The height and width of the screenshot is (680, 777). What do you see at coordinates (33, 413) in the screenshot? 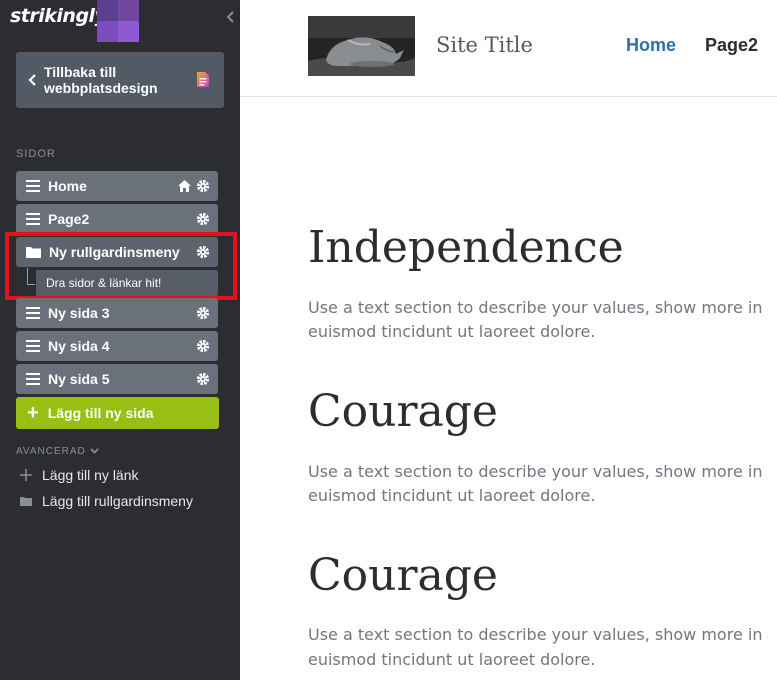
I see `plus-icon: +` at bounding box center [33, 413].